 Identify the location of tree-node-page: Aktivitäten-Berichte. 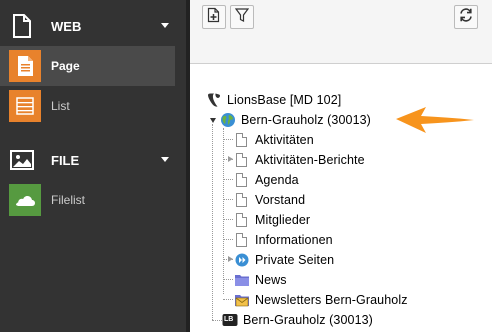
(299, 160).